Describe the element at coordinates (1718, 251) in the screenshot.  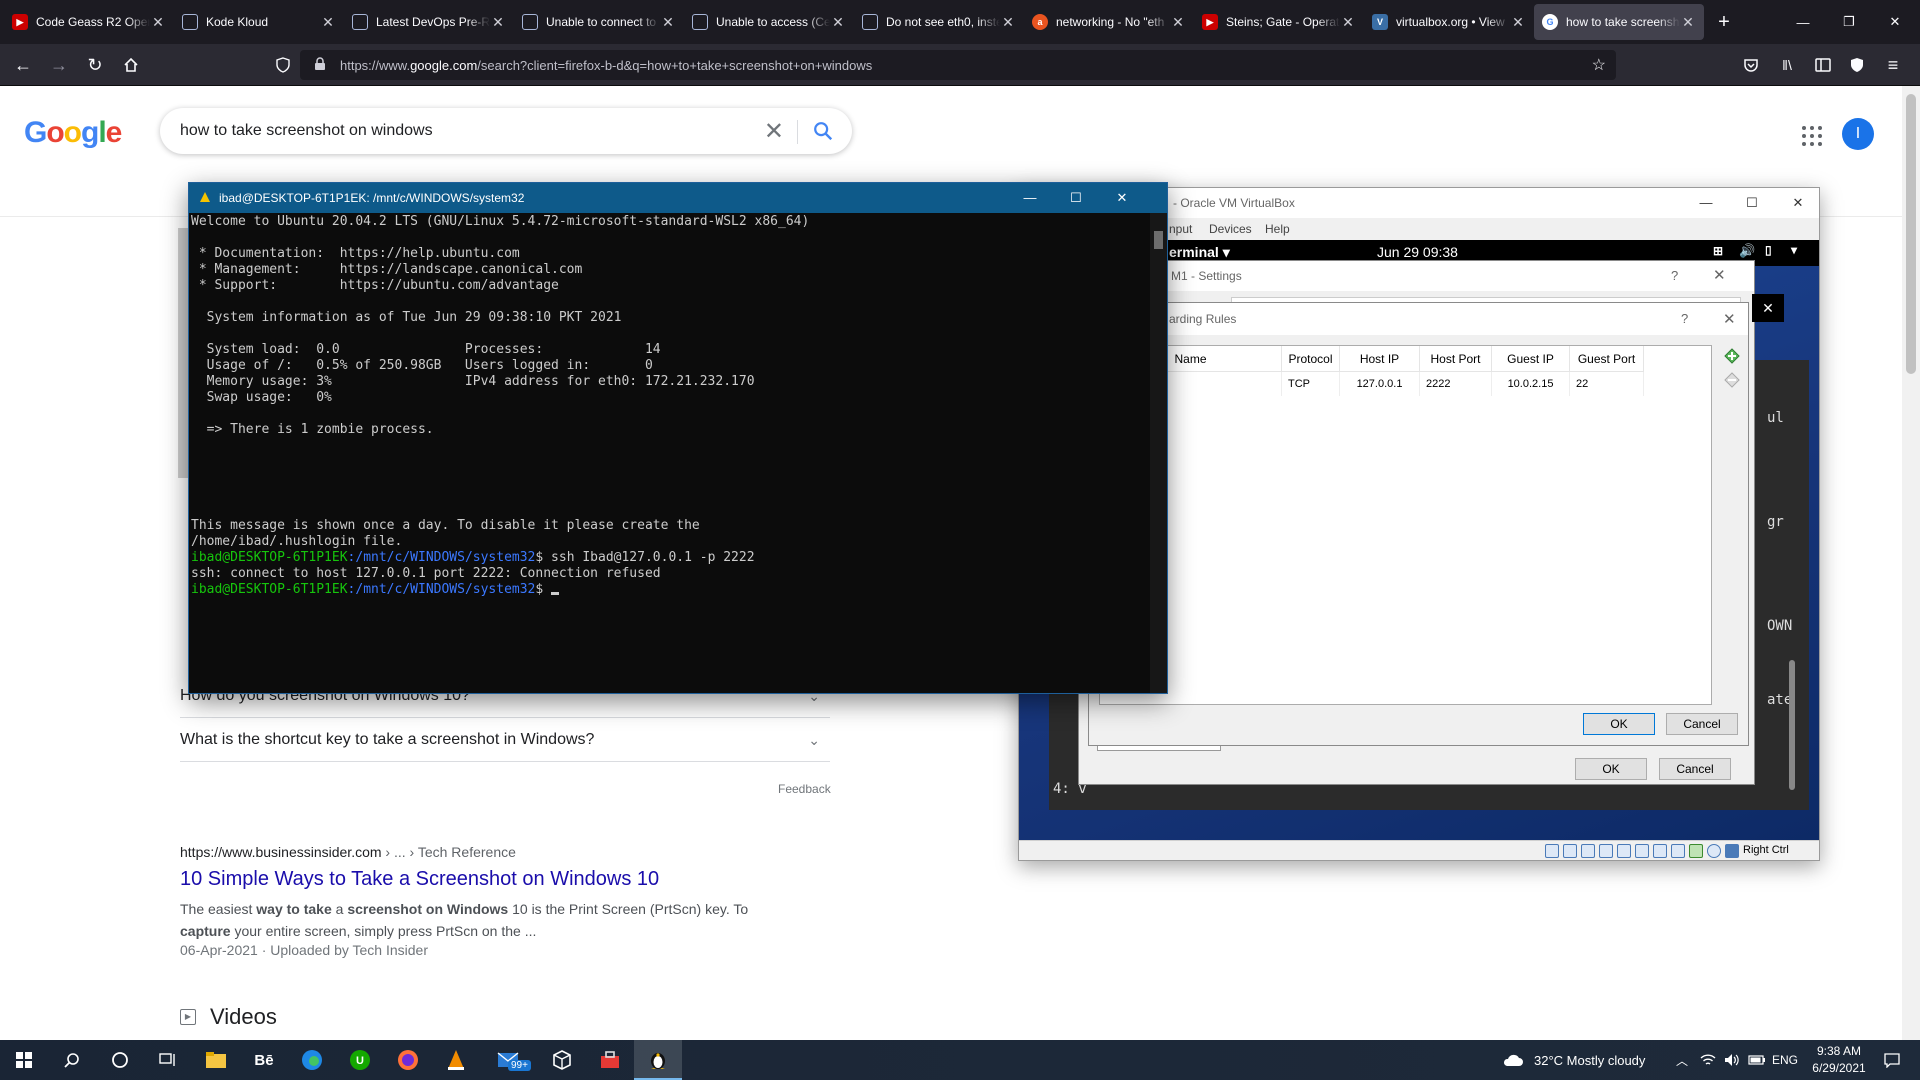
I see `network-icon: ⊞` at that location.